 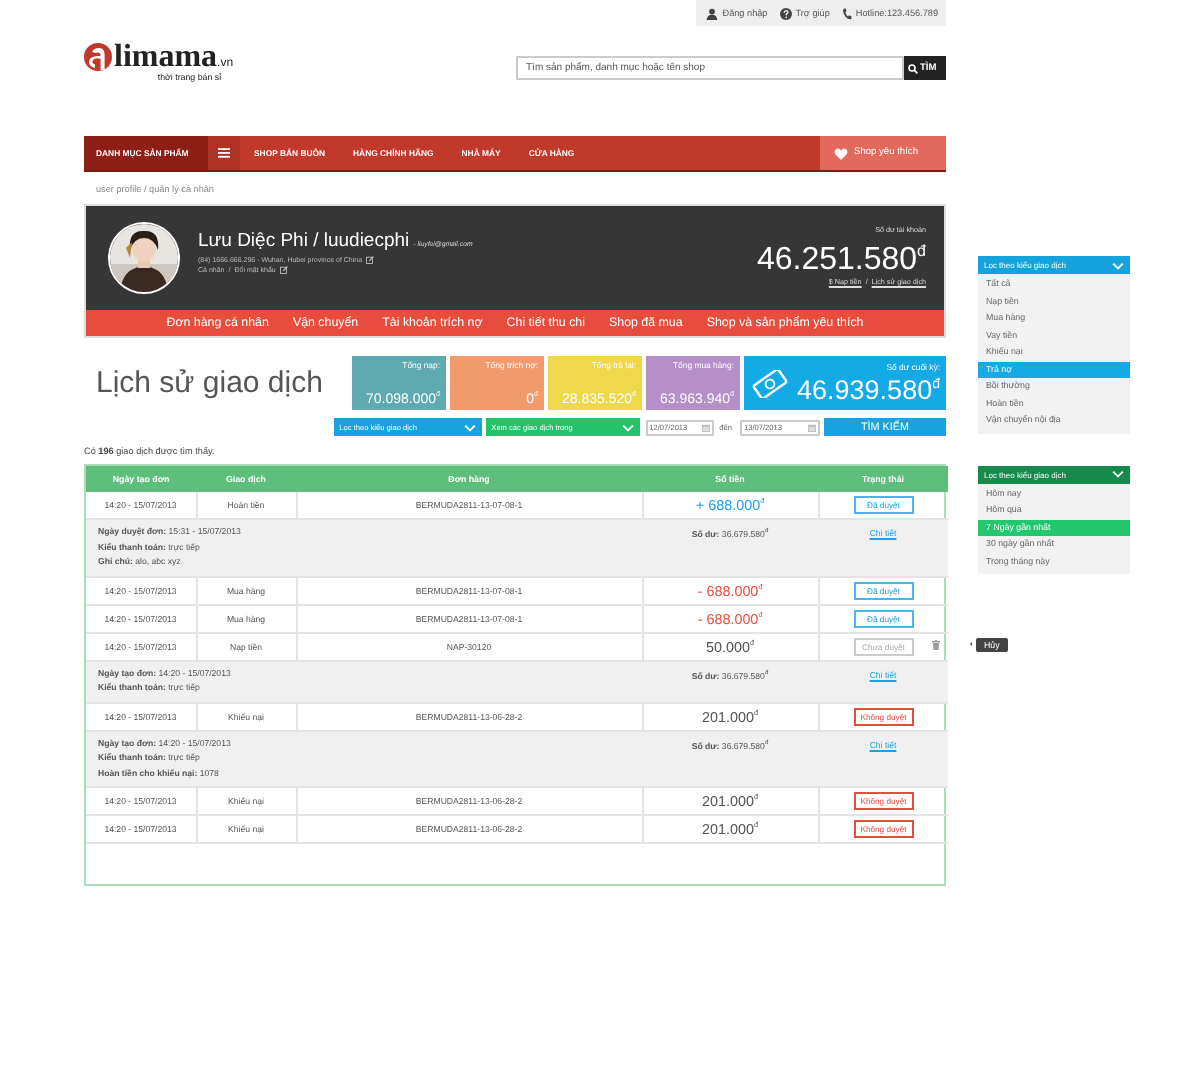 What do you see at coordinates (846, 13) in the screenshot?
I see `phone-icon` at bounding box center [846, 13].